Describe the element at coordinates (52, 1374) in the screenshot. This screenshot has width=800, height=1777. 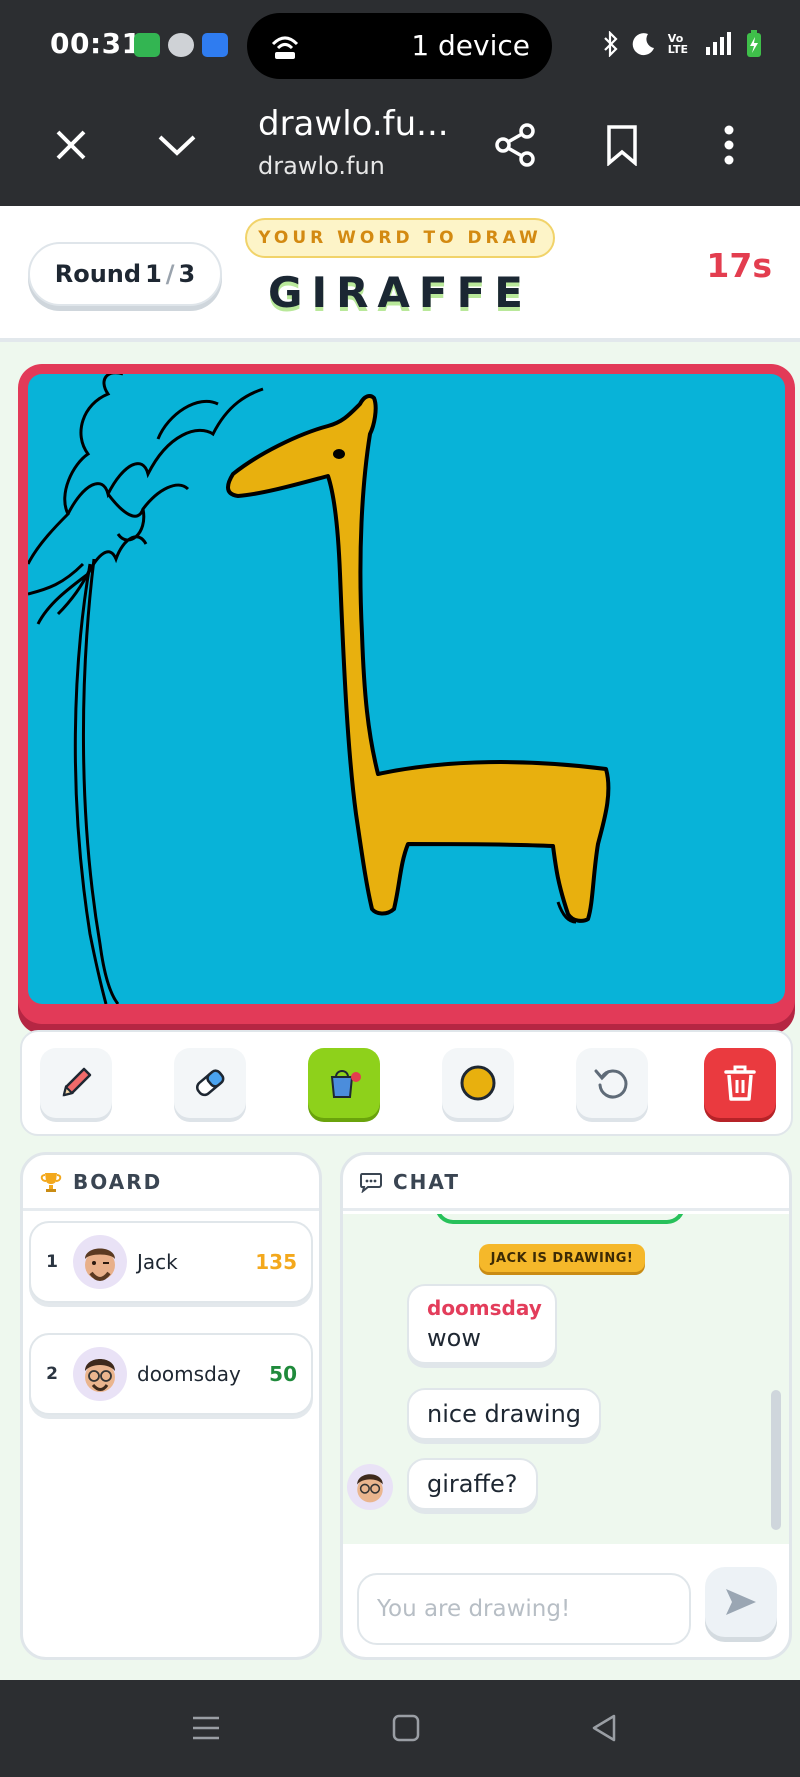
I see `player-rank: 2` at that location.